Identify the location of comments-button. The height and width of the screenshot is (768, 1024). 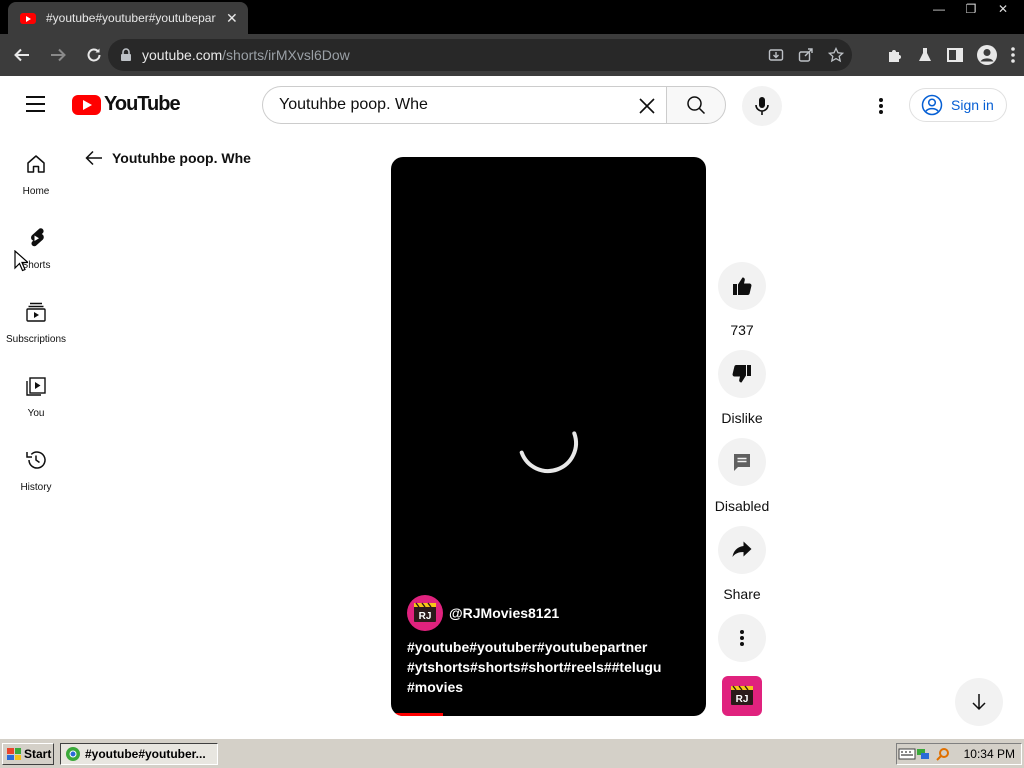
(742, 462).